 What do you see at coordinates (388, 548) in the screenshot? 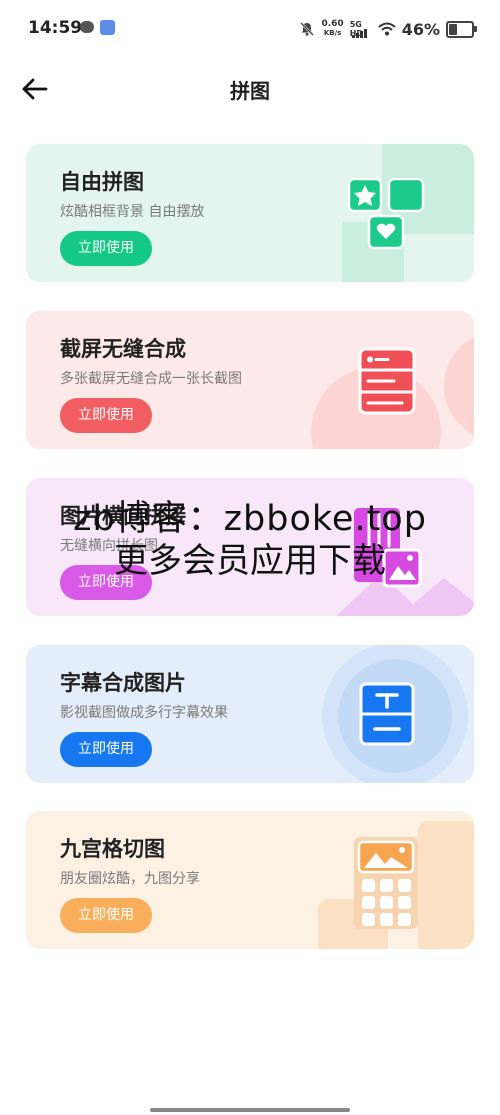
I see `horizontal-stitch-icon` at bounding box center [388, 548].